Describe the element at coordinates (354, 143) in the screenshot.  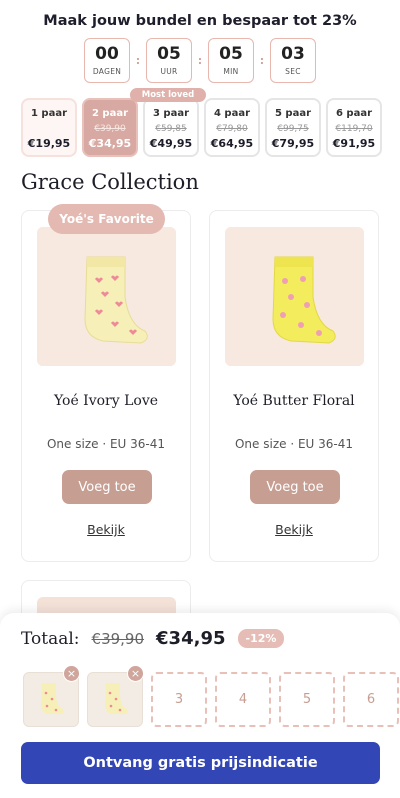
I see `tier-price: €91,95` at that location.